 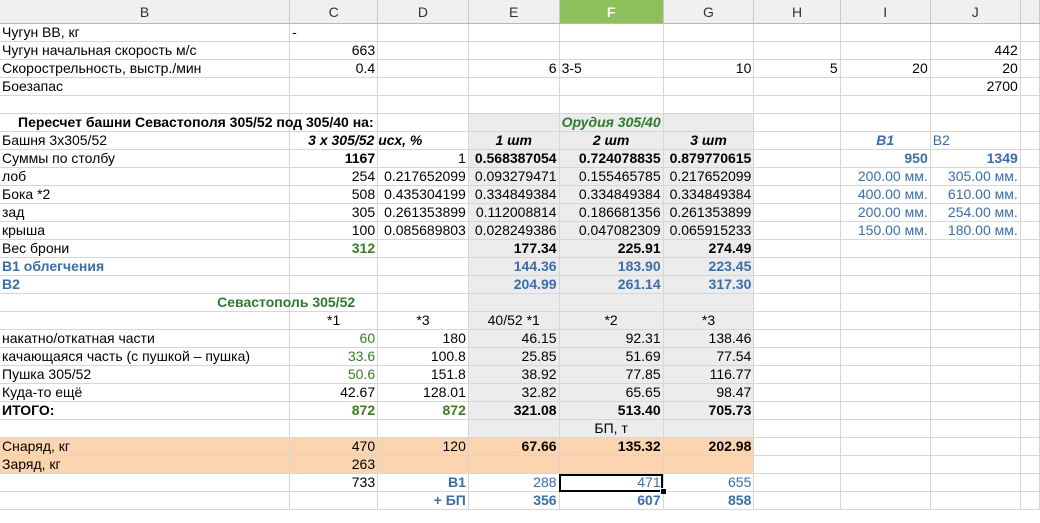 I want to click on cell: 2 шт, so click(x=611, y=140).